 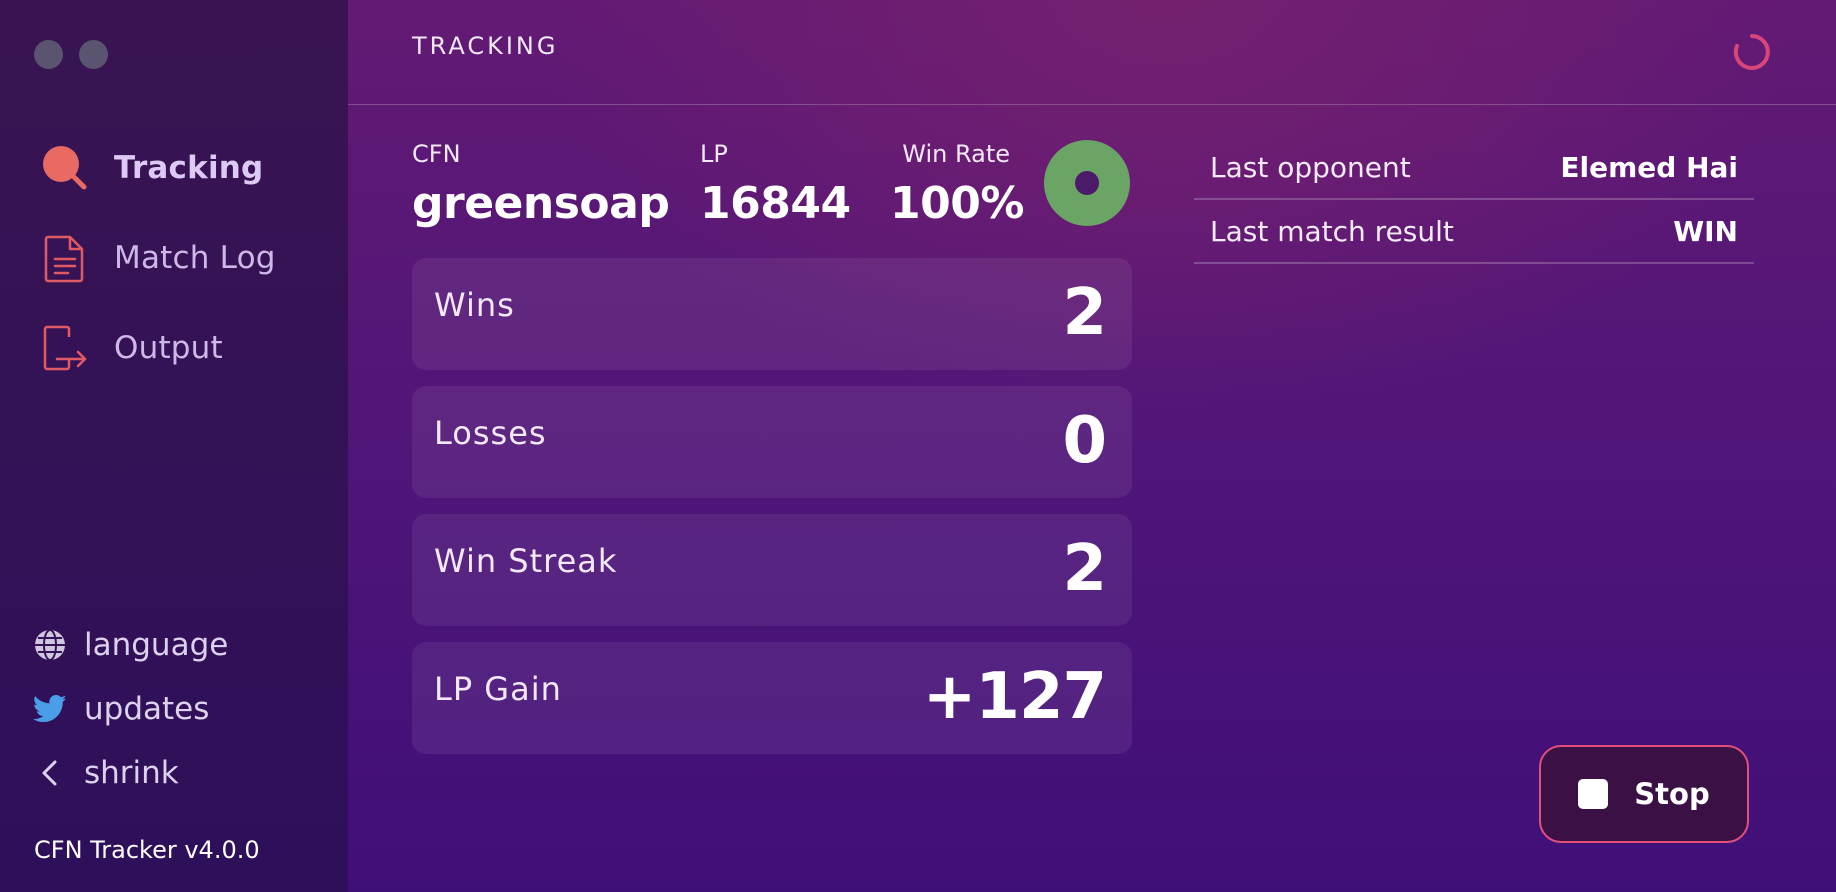 I want to click on document-icon, so click(x=65, y=258).